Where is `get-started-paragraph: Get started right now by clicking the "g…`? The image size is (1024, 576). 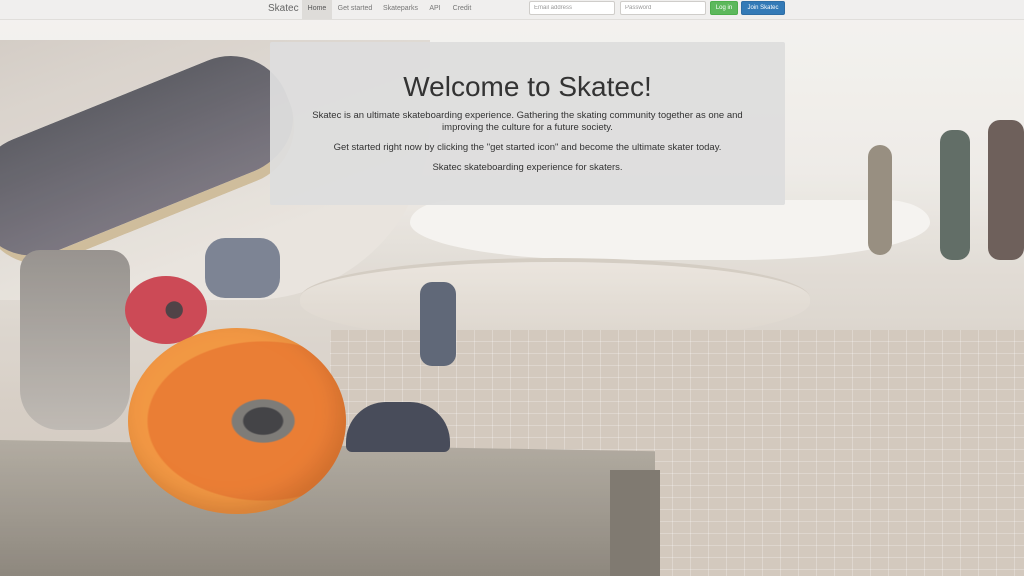
get-started-paragraph: Get started right now by clicking the "g… is located at coordinates (527, 147).